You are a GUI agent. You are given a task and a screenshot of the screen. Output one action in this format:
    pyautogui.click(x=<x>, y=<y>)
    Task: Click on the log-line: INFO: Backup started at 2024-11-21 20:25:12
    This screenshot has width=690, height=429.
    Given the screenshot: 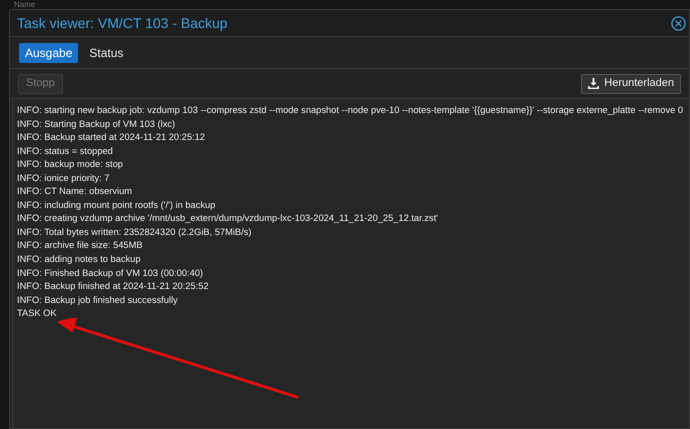 What is the action you would take?
    pyautogui.click(x=111, y=137)
    